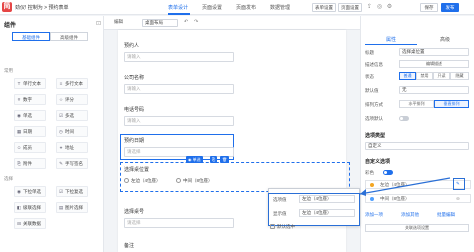 The width and height of the screenshot is (474, 252). Describe the element at coordinates (142, 181) in the screenshot. I see `radio-option-left: 左边（4位座）` at that location.